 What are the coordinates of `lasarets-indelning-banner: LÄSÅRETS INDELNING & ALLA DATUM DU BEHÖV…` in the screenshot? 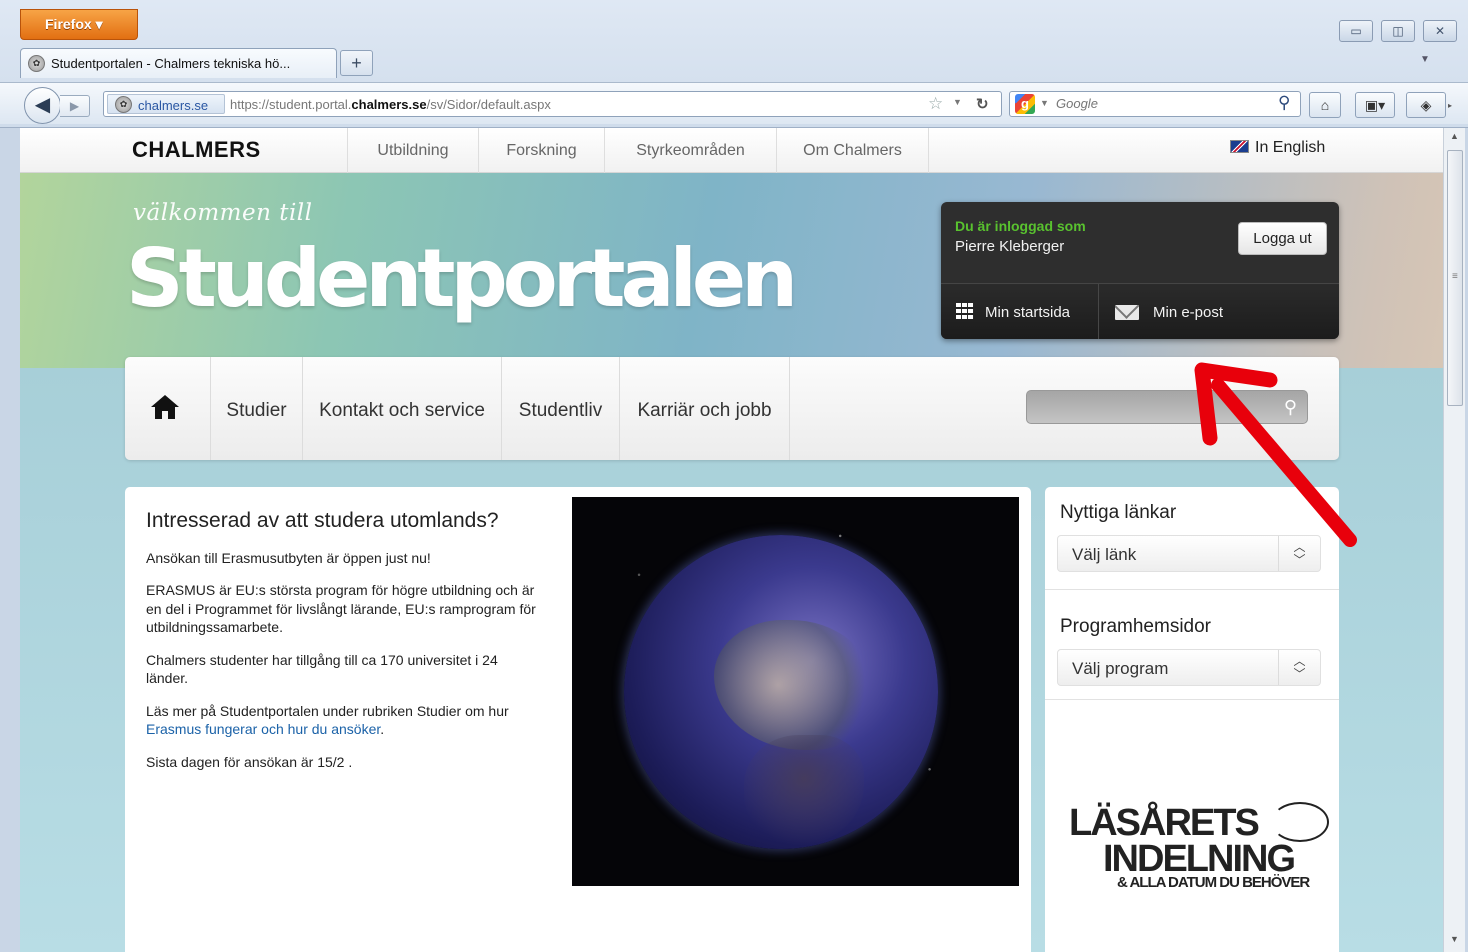 It's located at (1199, 857).